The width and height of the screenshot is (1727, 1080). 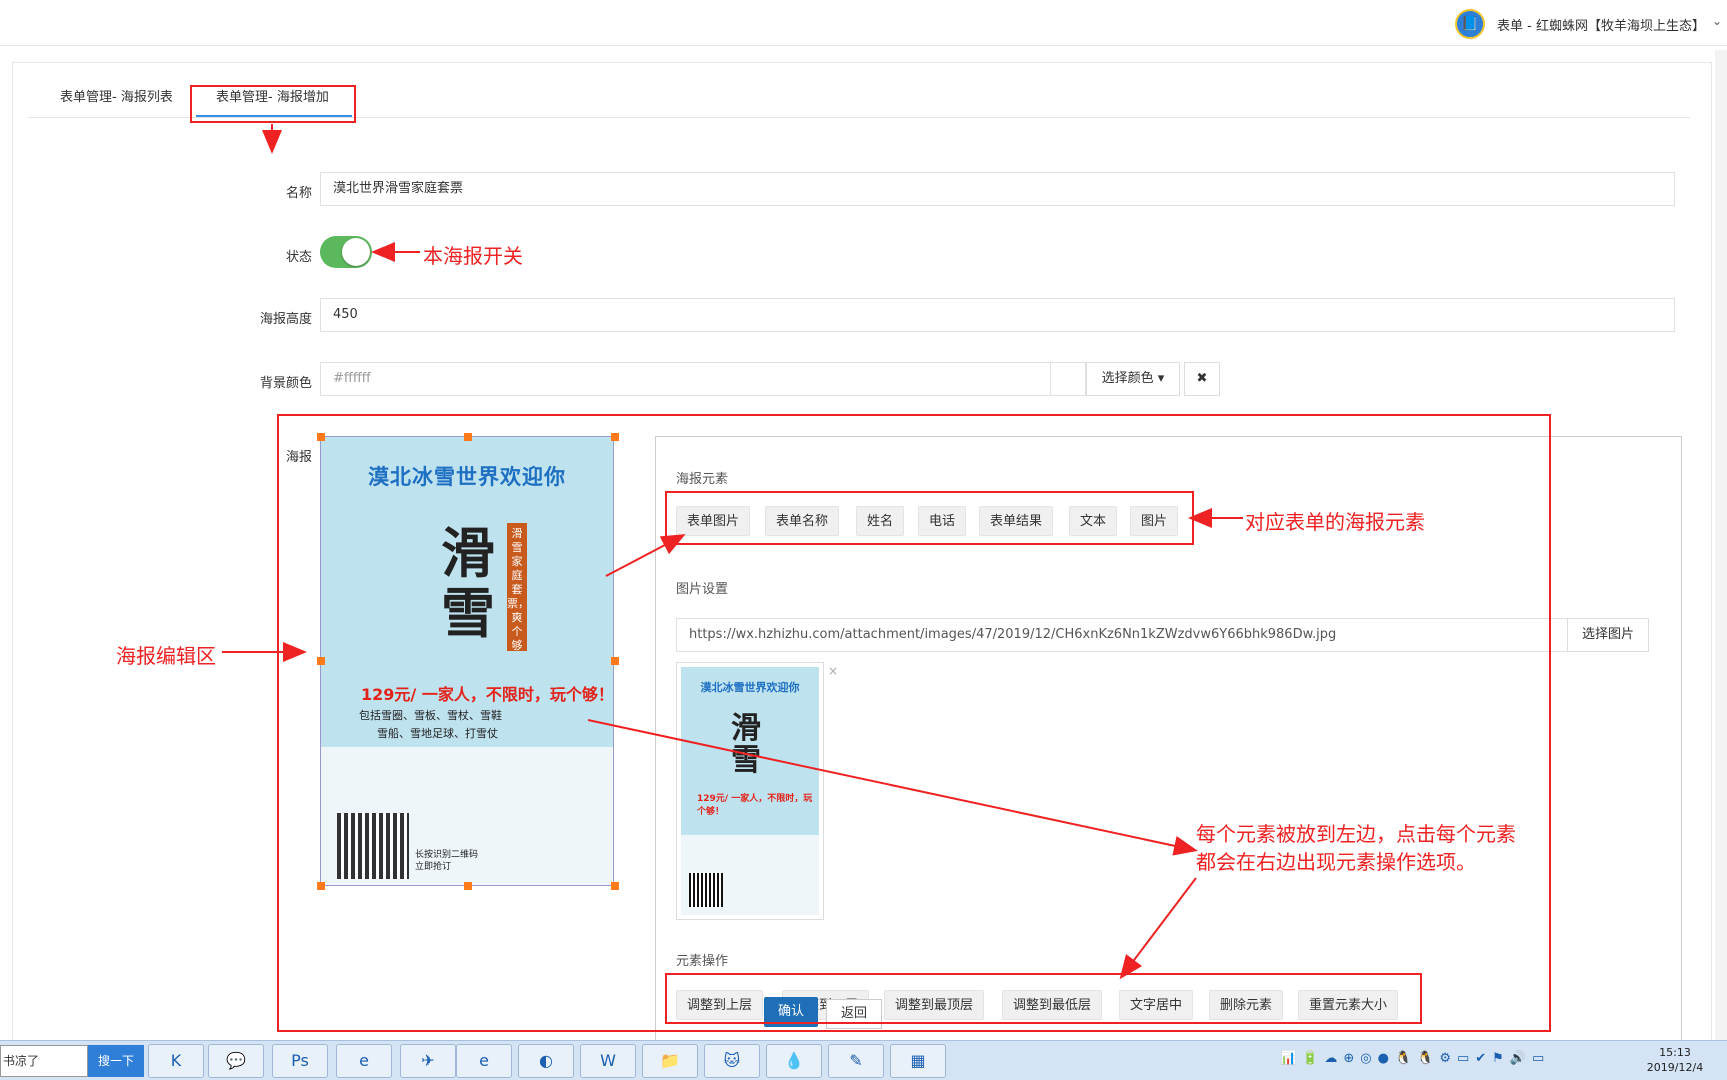 What do you see at coordinates (856, 1061) in the screenshot?
I see `taskbar-app-notepad-icon: ✎` at bounding box center [856, 1061].